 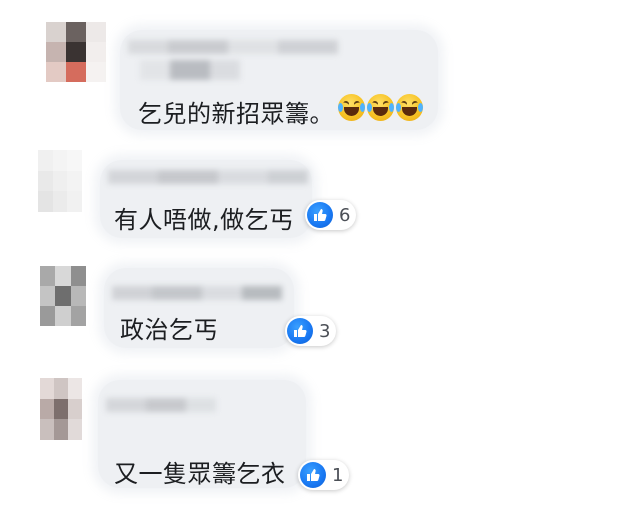 I want to click on like-count: 6, so click(x=345, y=215).